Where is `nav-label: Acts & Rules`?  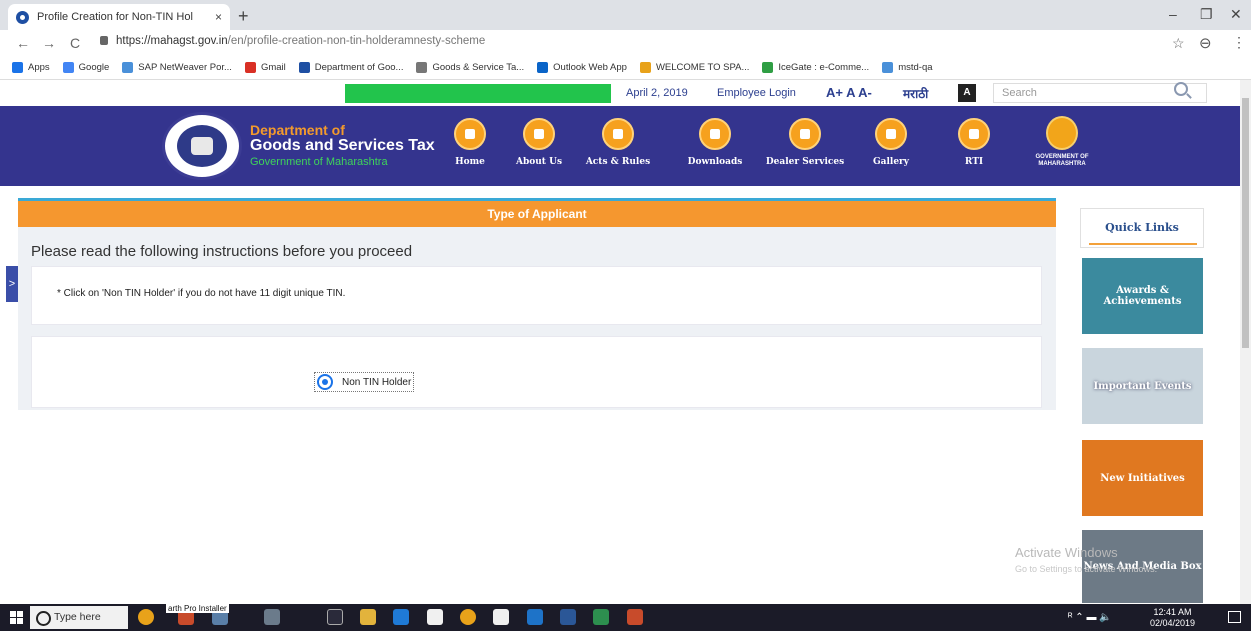 nav-label: Acts & Rules is located at coordinates (618, 162).